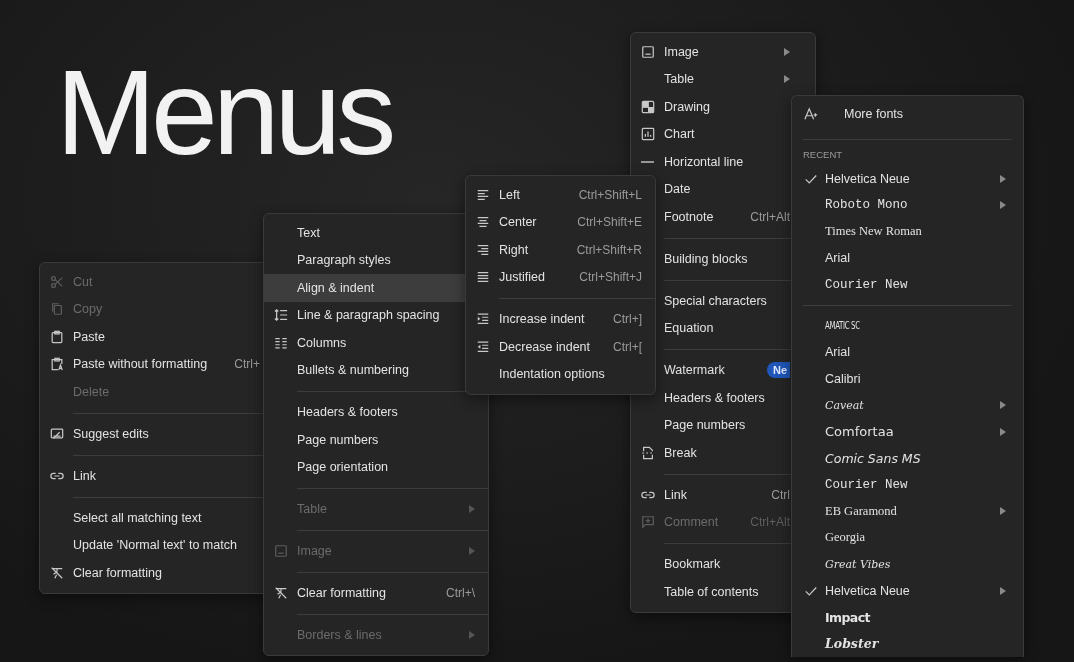 The width and height of the screenshot is (1074, 662). I want to click on align-left-icon, so click(482, 194).